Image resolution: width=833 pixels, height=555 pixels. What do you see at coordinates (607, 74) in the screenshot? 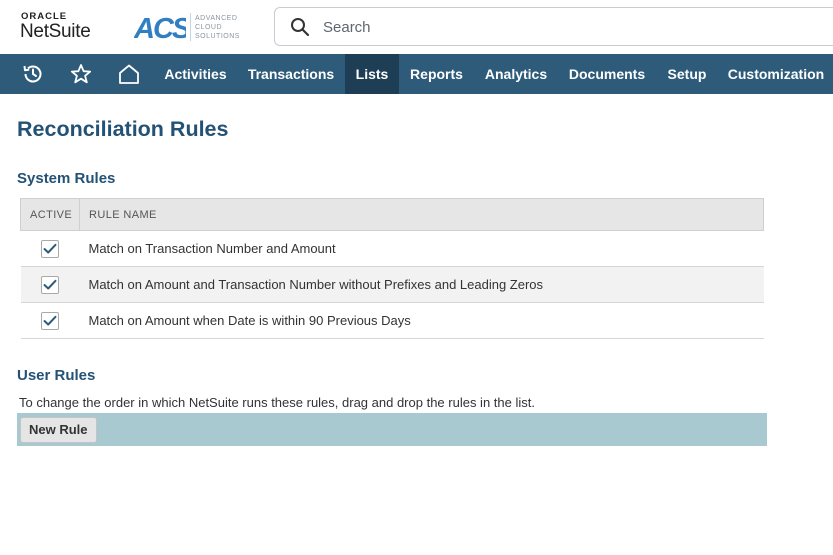
I see `nav-documents: Documents` at bounding box center [607, 74].